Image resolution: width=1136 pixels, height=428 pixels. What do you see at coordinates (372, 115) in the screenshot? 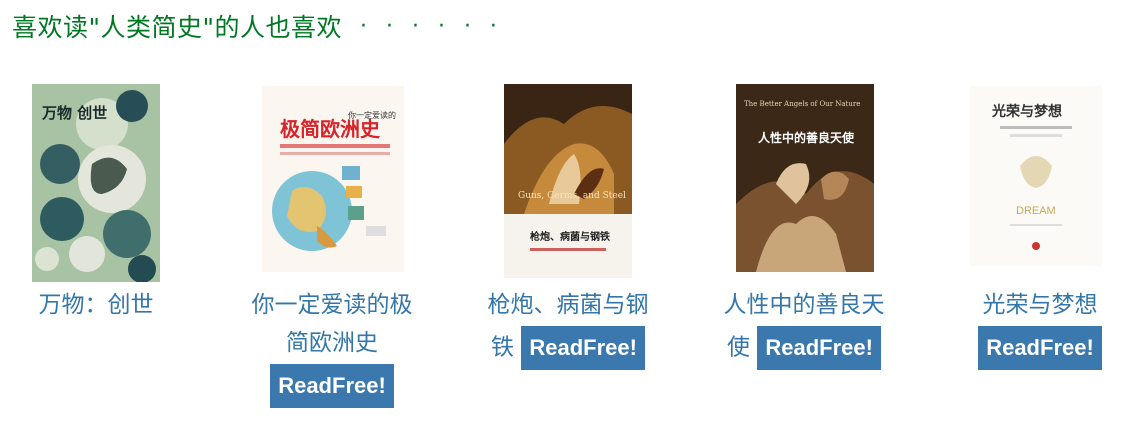
I see `svg-text: 你一定爱读的` at bounding box center [372, 115].